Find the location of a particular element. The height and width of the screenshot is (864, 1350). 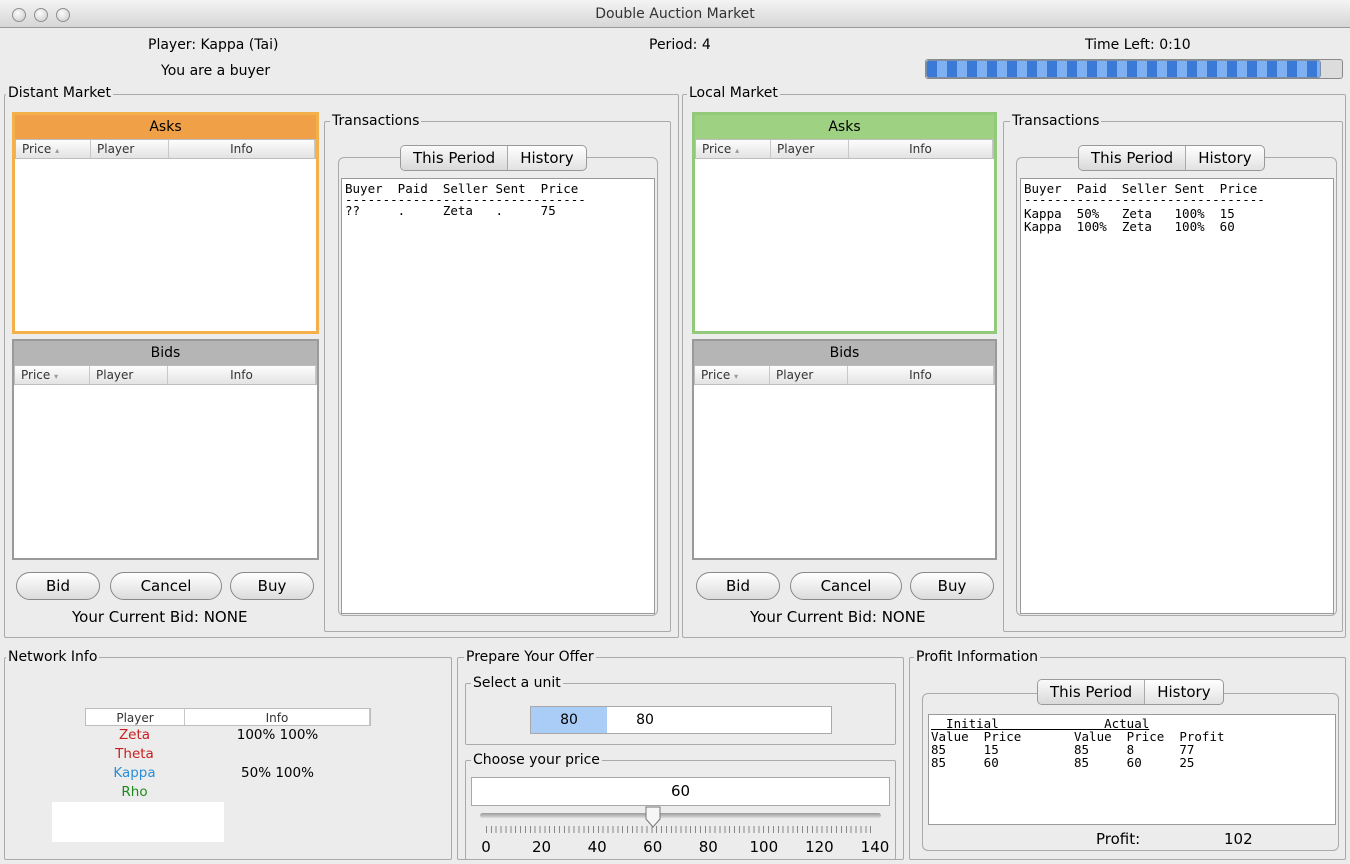

unit-list: 80 80 is located at coordinates (681, 720).